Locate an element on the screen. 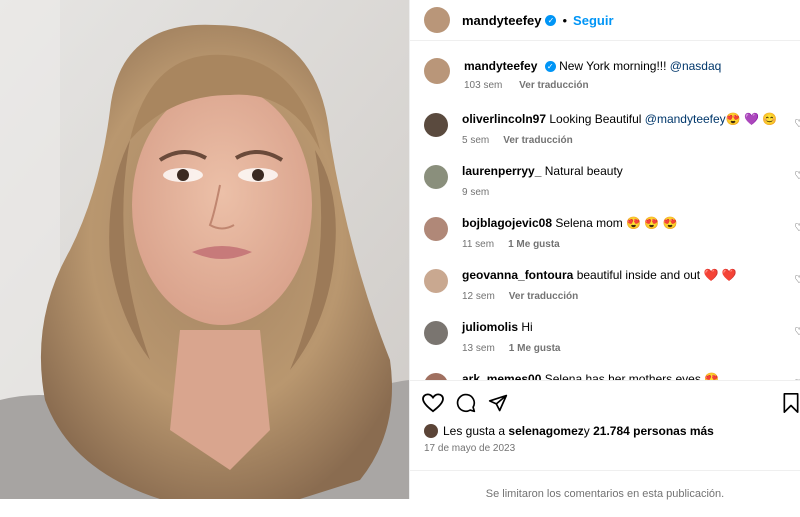 The image size is (800, 517). comment-text: beautiful inside and out is located at coordinates (640, 275).